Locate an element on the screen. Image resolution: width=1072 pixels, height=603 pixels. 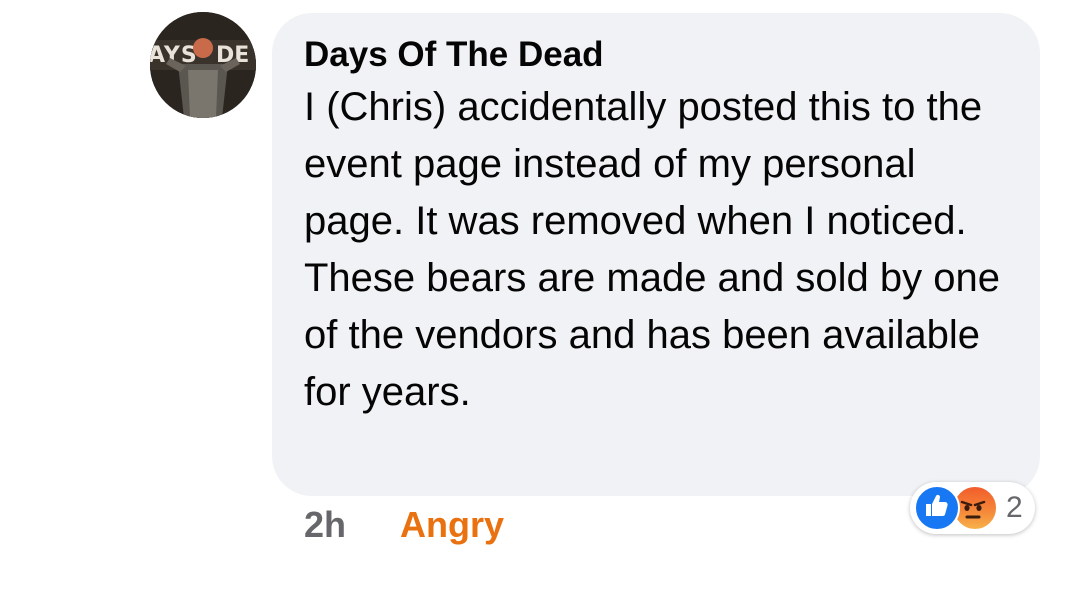
comment-actions: 2h Angry is located at coordinates (404, 525).